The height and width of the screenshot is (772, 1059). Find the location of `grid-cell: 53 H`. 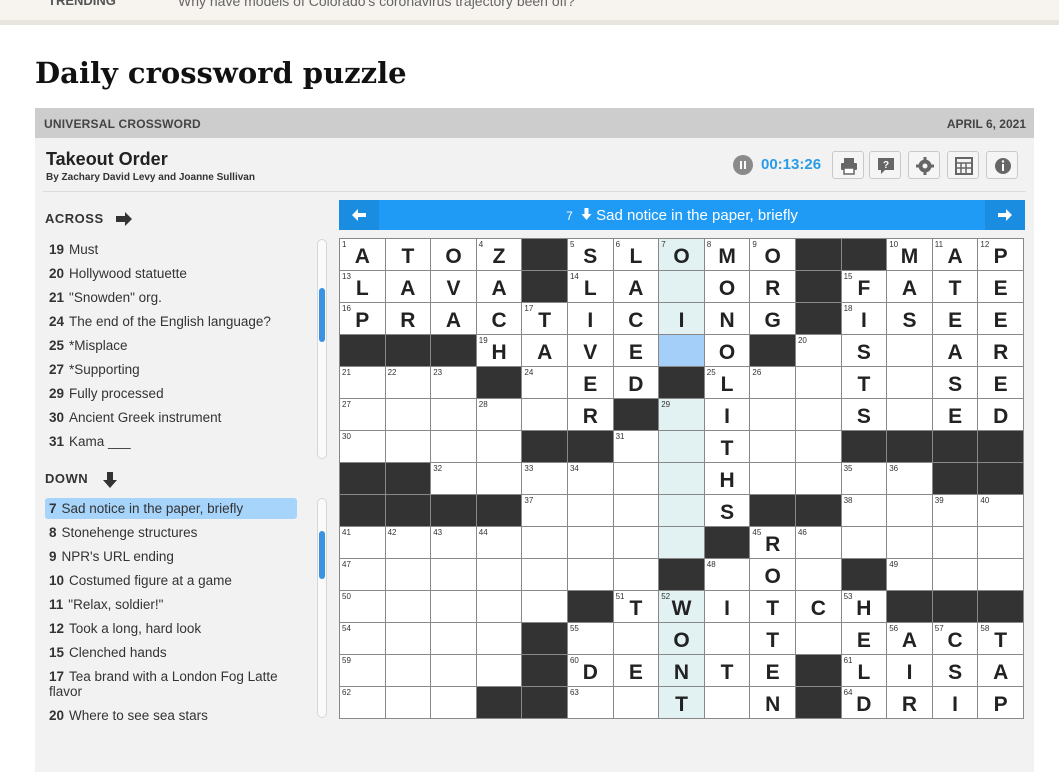

grid-cell: 53 H is located at coordinates (864, 606).